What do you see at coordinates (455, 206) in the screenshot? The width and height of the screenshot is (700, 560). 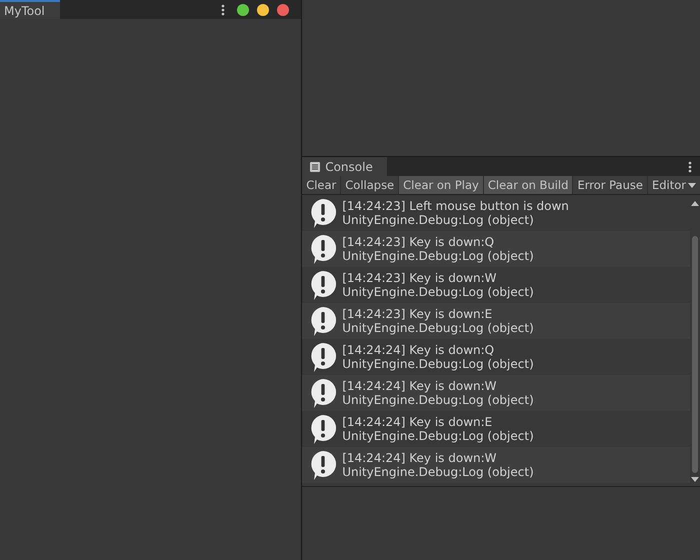 I see `log-message: [14:24:23] Left mouse button is down` at bounding box center [455, 206].